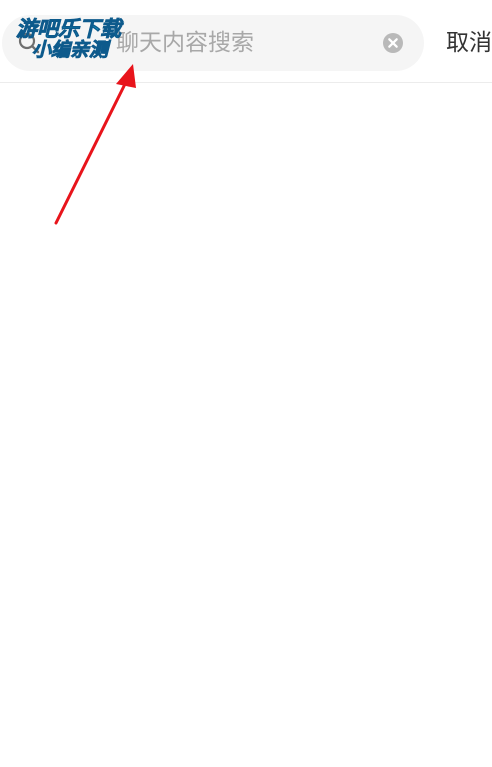 Image resolution: width=492 pixels, height=767 pixels. Describe the element at coordinates (243, 43) in the screenshot. I see `search-input` at that location.